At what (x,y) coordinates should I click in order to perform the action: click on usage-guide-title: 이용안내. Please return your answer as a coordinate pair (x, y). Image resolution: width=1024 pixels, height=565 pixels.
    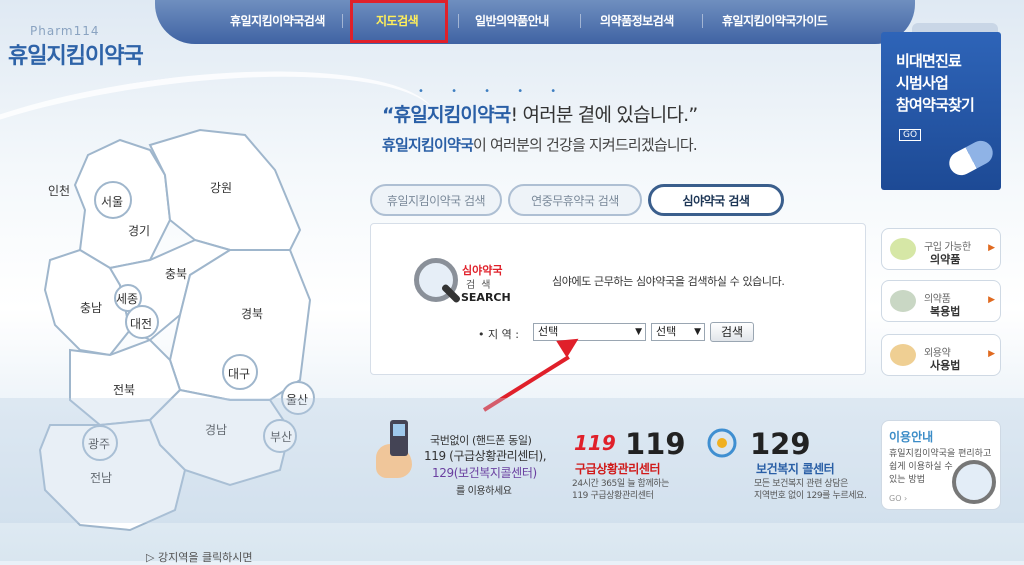
    Looking at the image, I should click on (911, 437).